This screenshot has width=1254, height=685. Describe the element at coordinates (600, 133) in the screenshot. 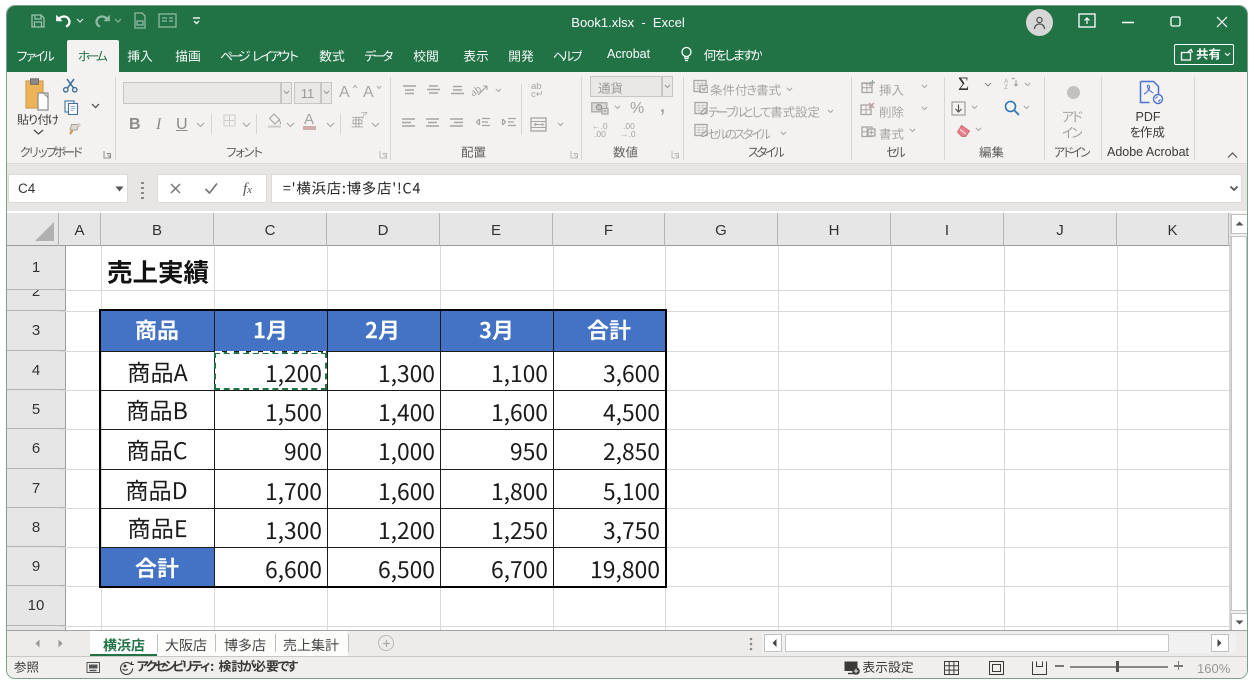

I see `svg-text: .00` at that location.